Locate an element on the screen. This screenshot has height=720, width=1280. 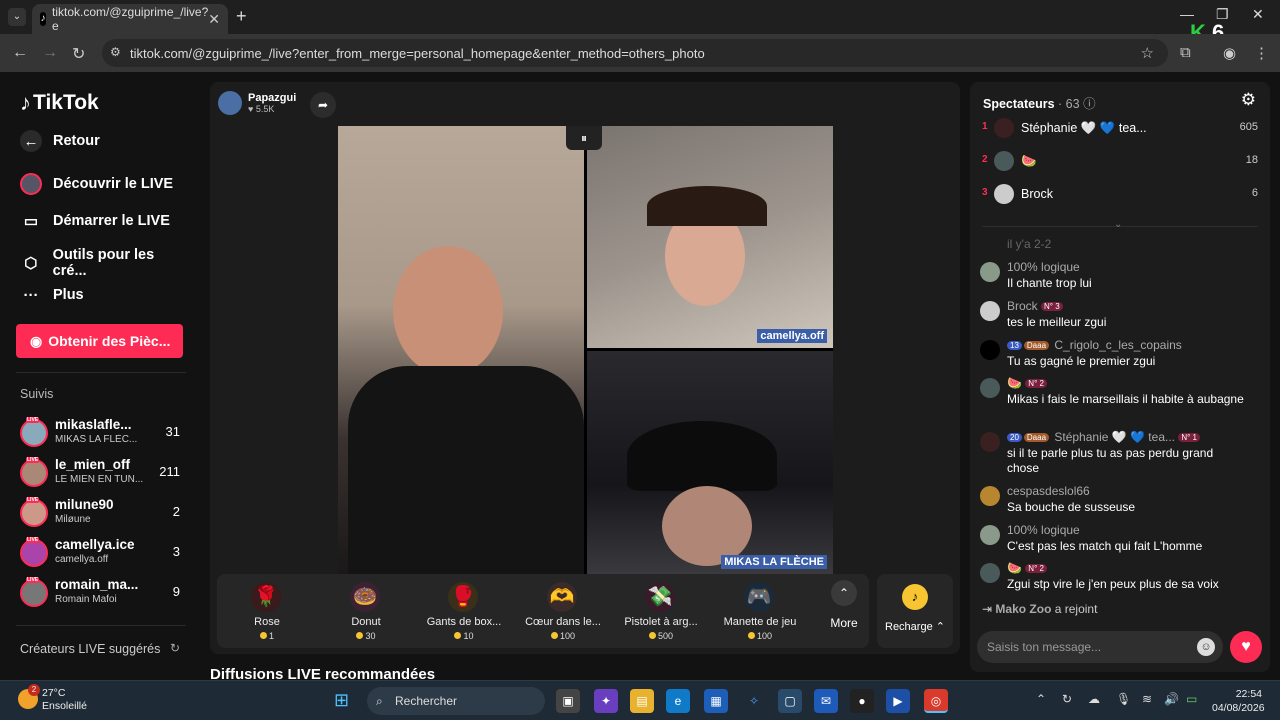
tab-search-icon: ⌄ is located at coordinates (17, 17).